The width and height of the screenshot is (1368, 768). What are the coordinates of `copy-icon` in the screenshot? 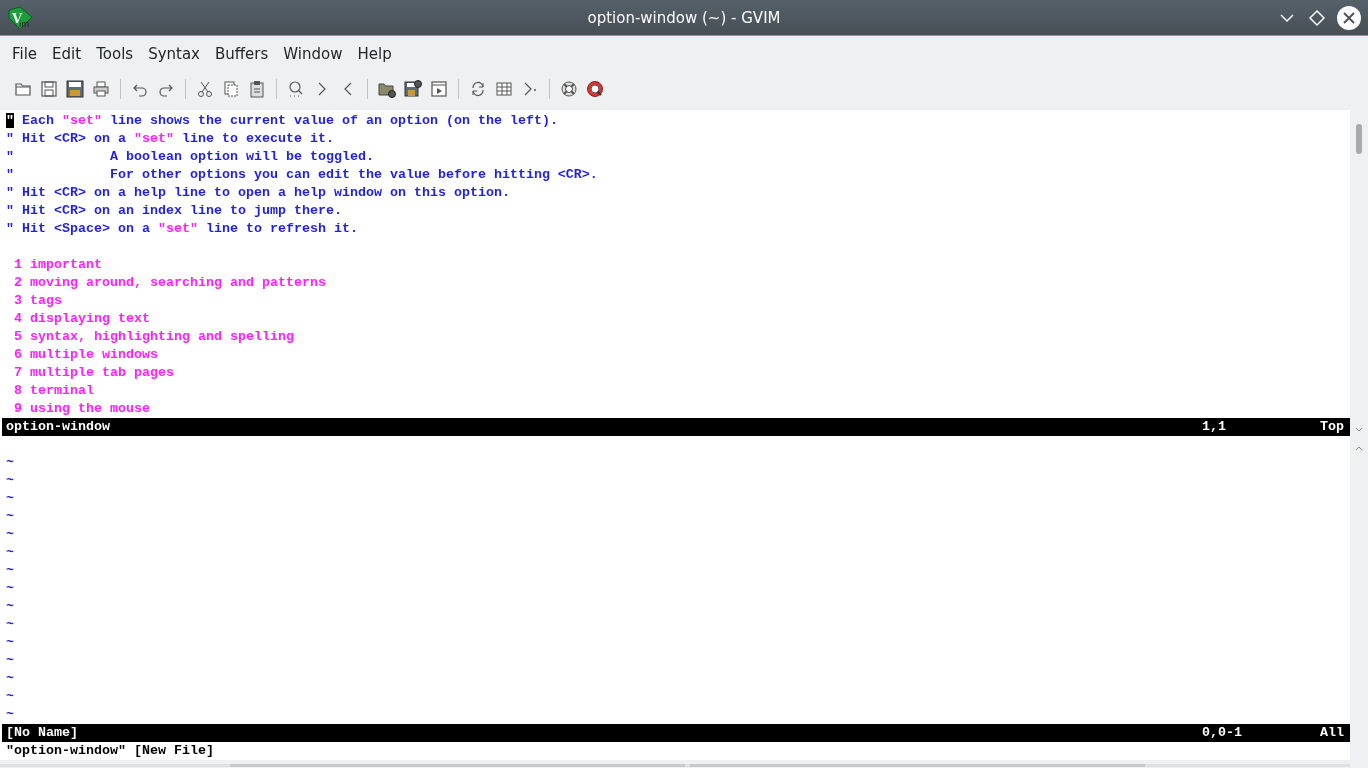 It's located at (231, 89).